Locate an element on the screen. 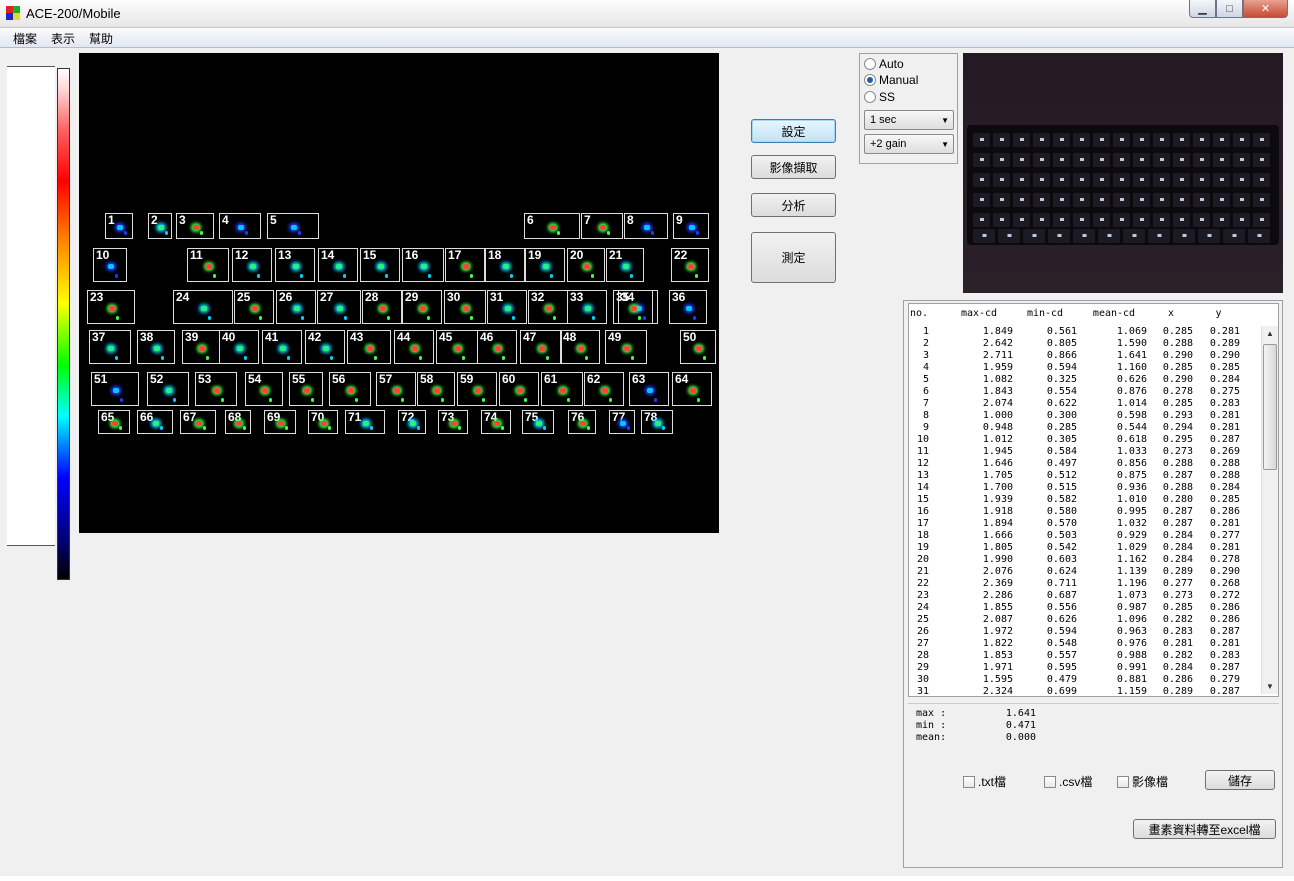 The height and width of the screenshot is (881, 1294). zone-51: 51 is located at coordinates (115, 389).